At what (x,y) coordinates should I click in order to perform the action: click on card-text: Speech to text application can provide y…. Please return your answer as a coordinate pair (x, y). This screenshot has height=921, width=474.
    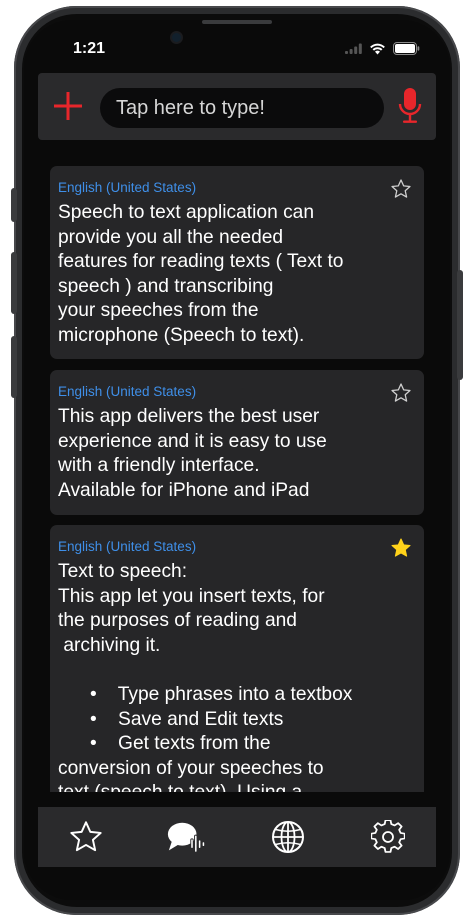
    Looking at the image, I should click on (201, 274).